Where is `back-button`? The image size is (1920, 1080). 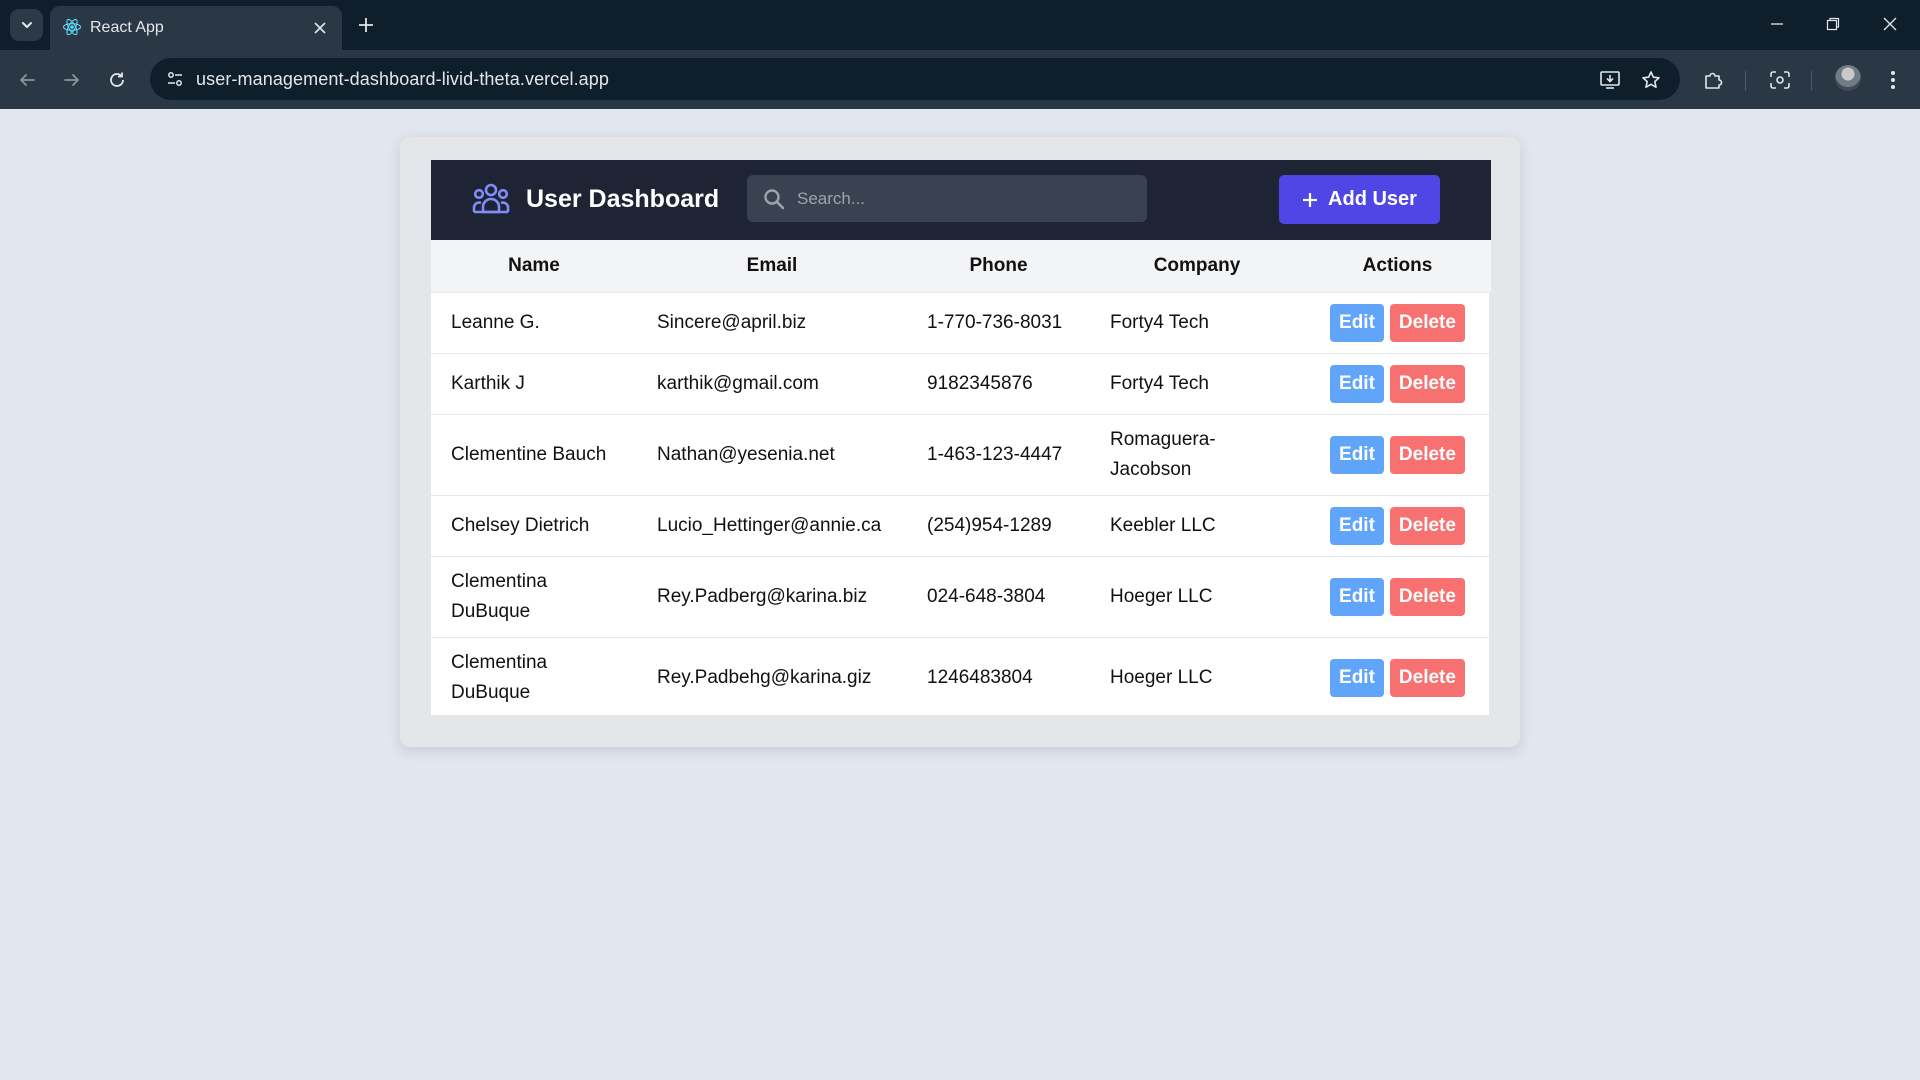
back-button is located at coordinates (27, 80).